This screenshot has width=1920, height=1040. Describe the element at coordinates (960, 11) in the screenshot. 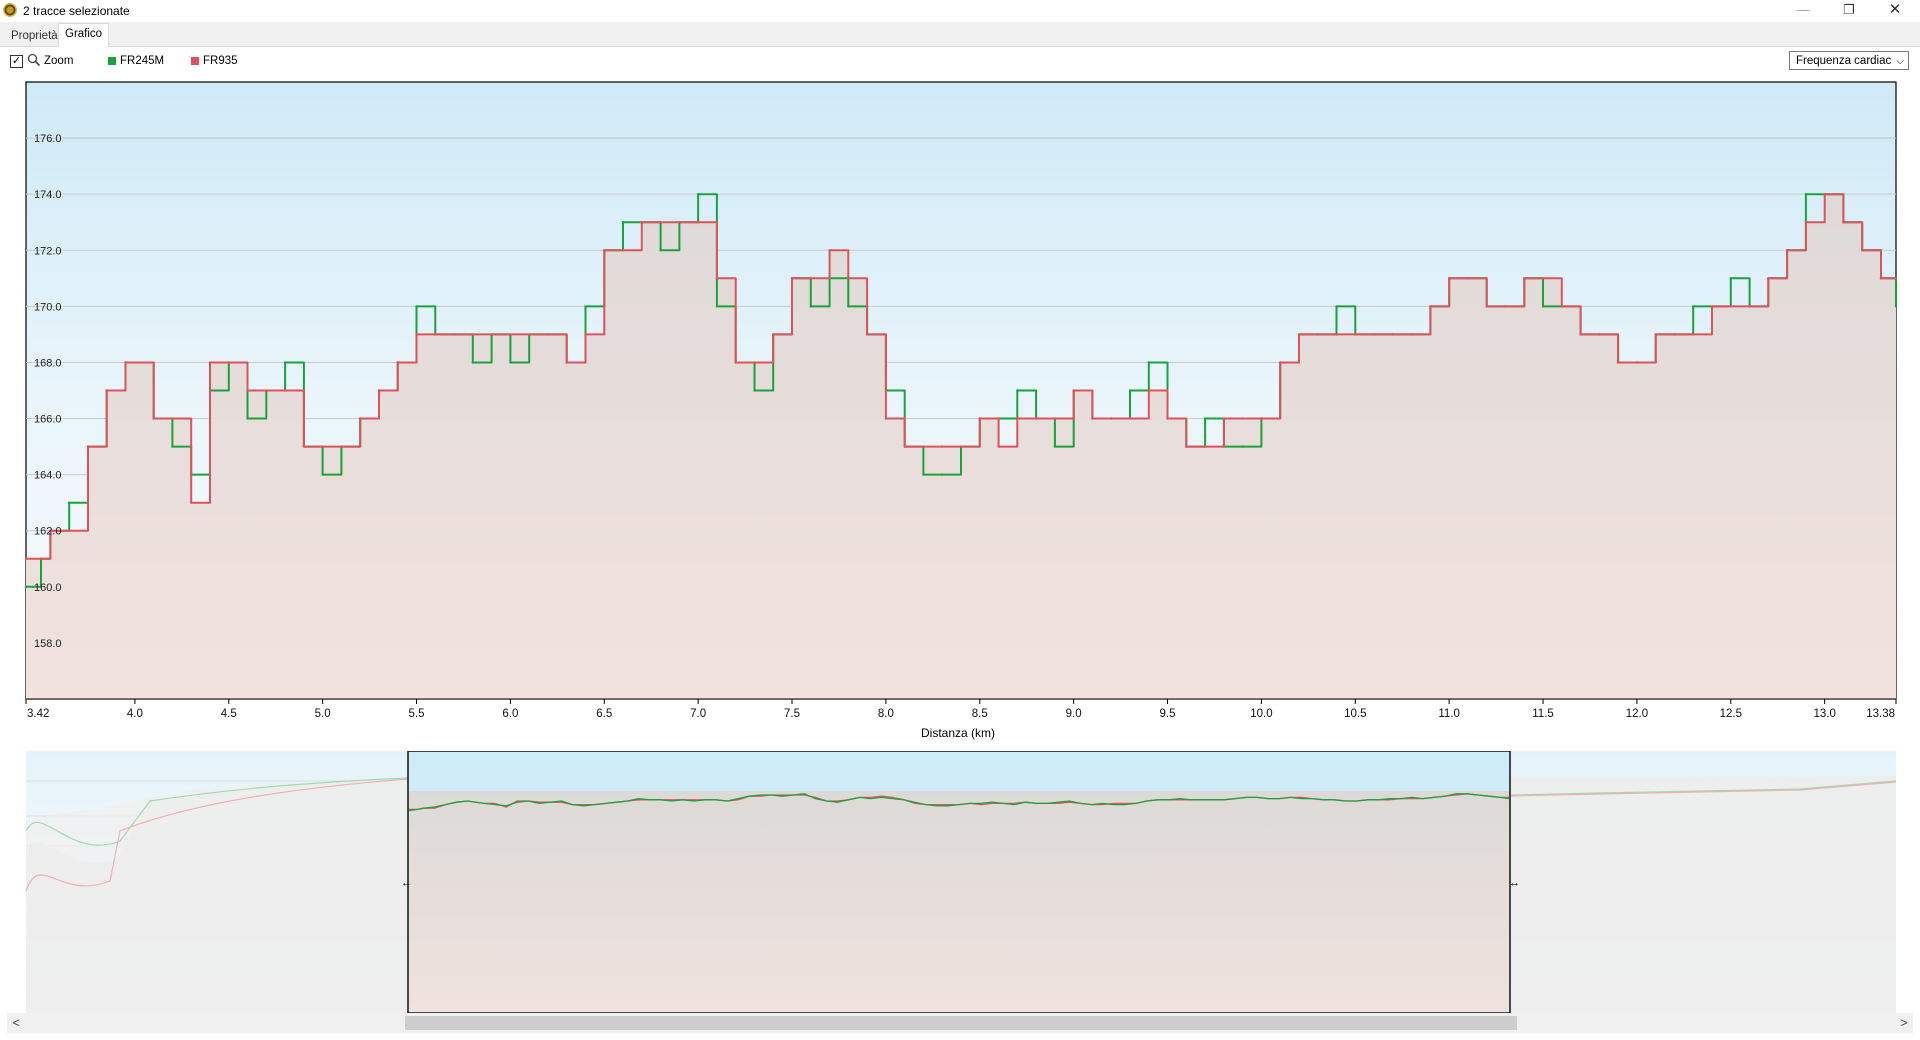

I see `title-bar: 2 tracce selezionate — ❐ ✕` at that location.